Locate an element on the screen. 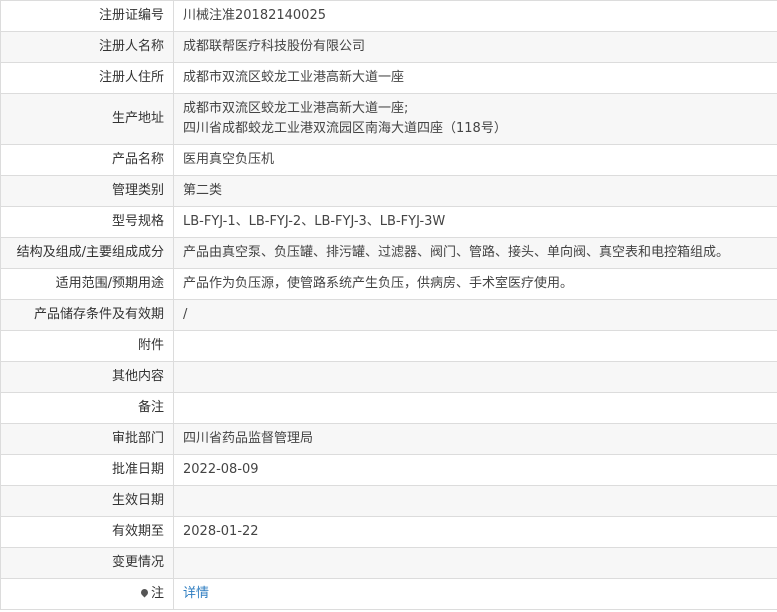 The height and width of the screenshot is (612, 777). label-note: 注 is located at coordinates (87, 594).